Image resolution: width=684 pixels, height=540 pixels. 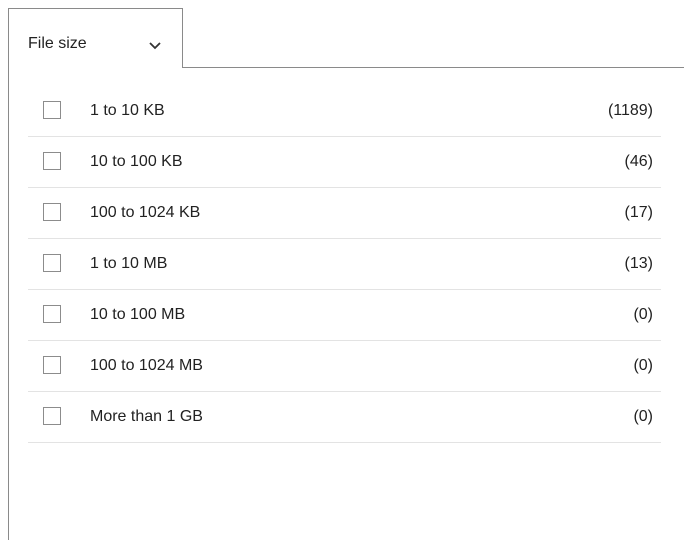 I want to click on option-count: (13), so click(x=638, y=263).